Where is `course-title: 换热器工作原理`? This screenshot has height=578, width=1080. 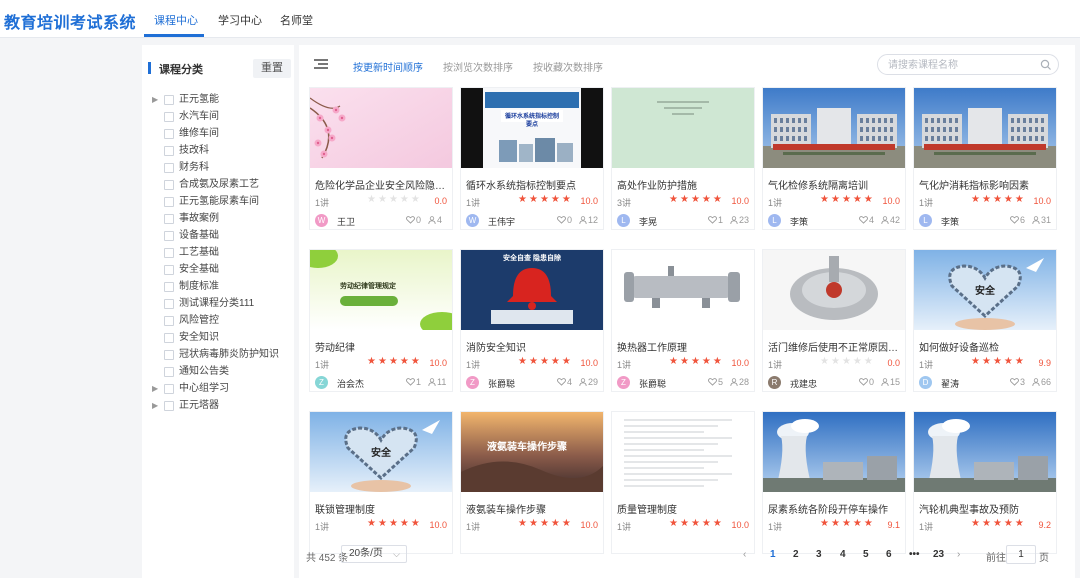 course-title: 换热器工作原理 is located at coordinates (684, 346).